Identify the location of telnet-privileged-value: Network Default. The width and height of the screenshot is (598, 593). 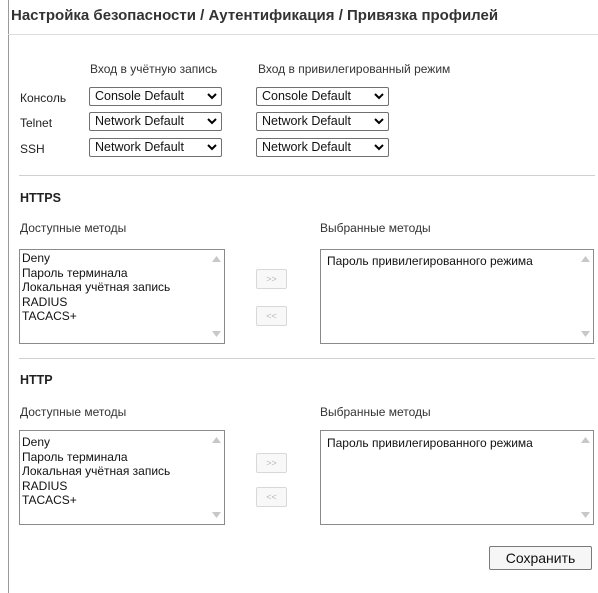
(306, 121).